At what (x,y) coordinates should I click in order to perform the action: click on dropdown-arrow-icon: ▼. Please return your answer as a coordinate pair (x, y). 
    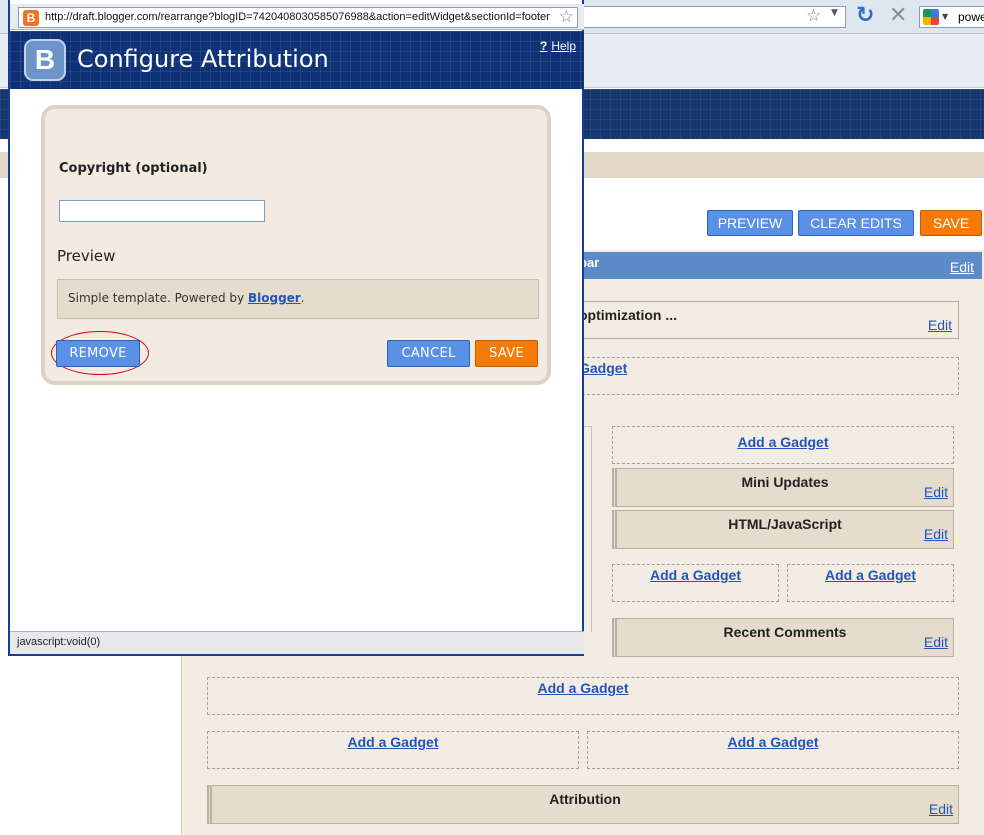
    Looking at the image, I should click on (834, 13).